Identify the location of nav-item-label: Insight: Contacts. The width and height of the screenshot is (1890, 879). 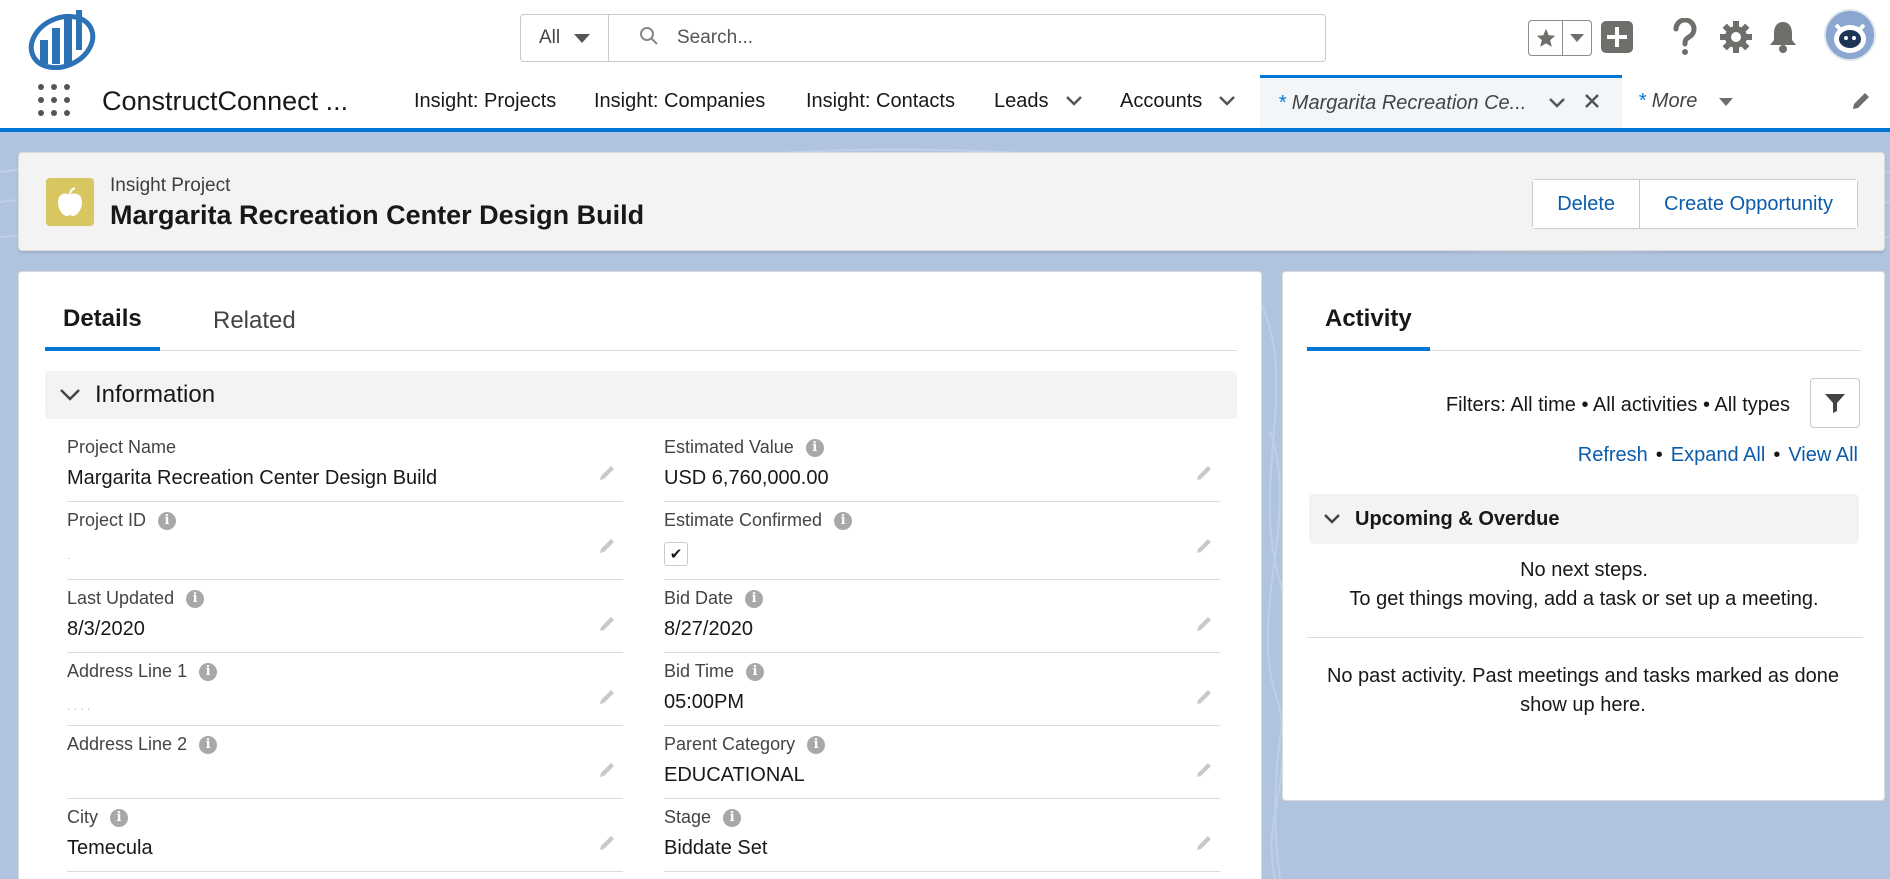
(880, 101).